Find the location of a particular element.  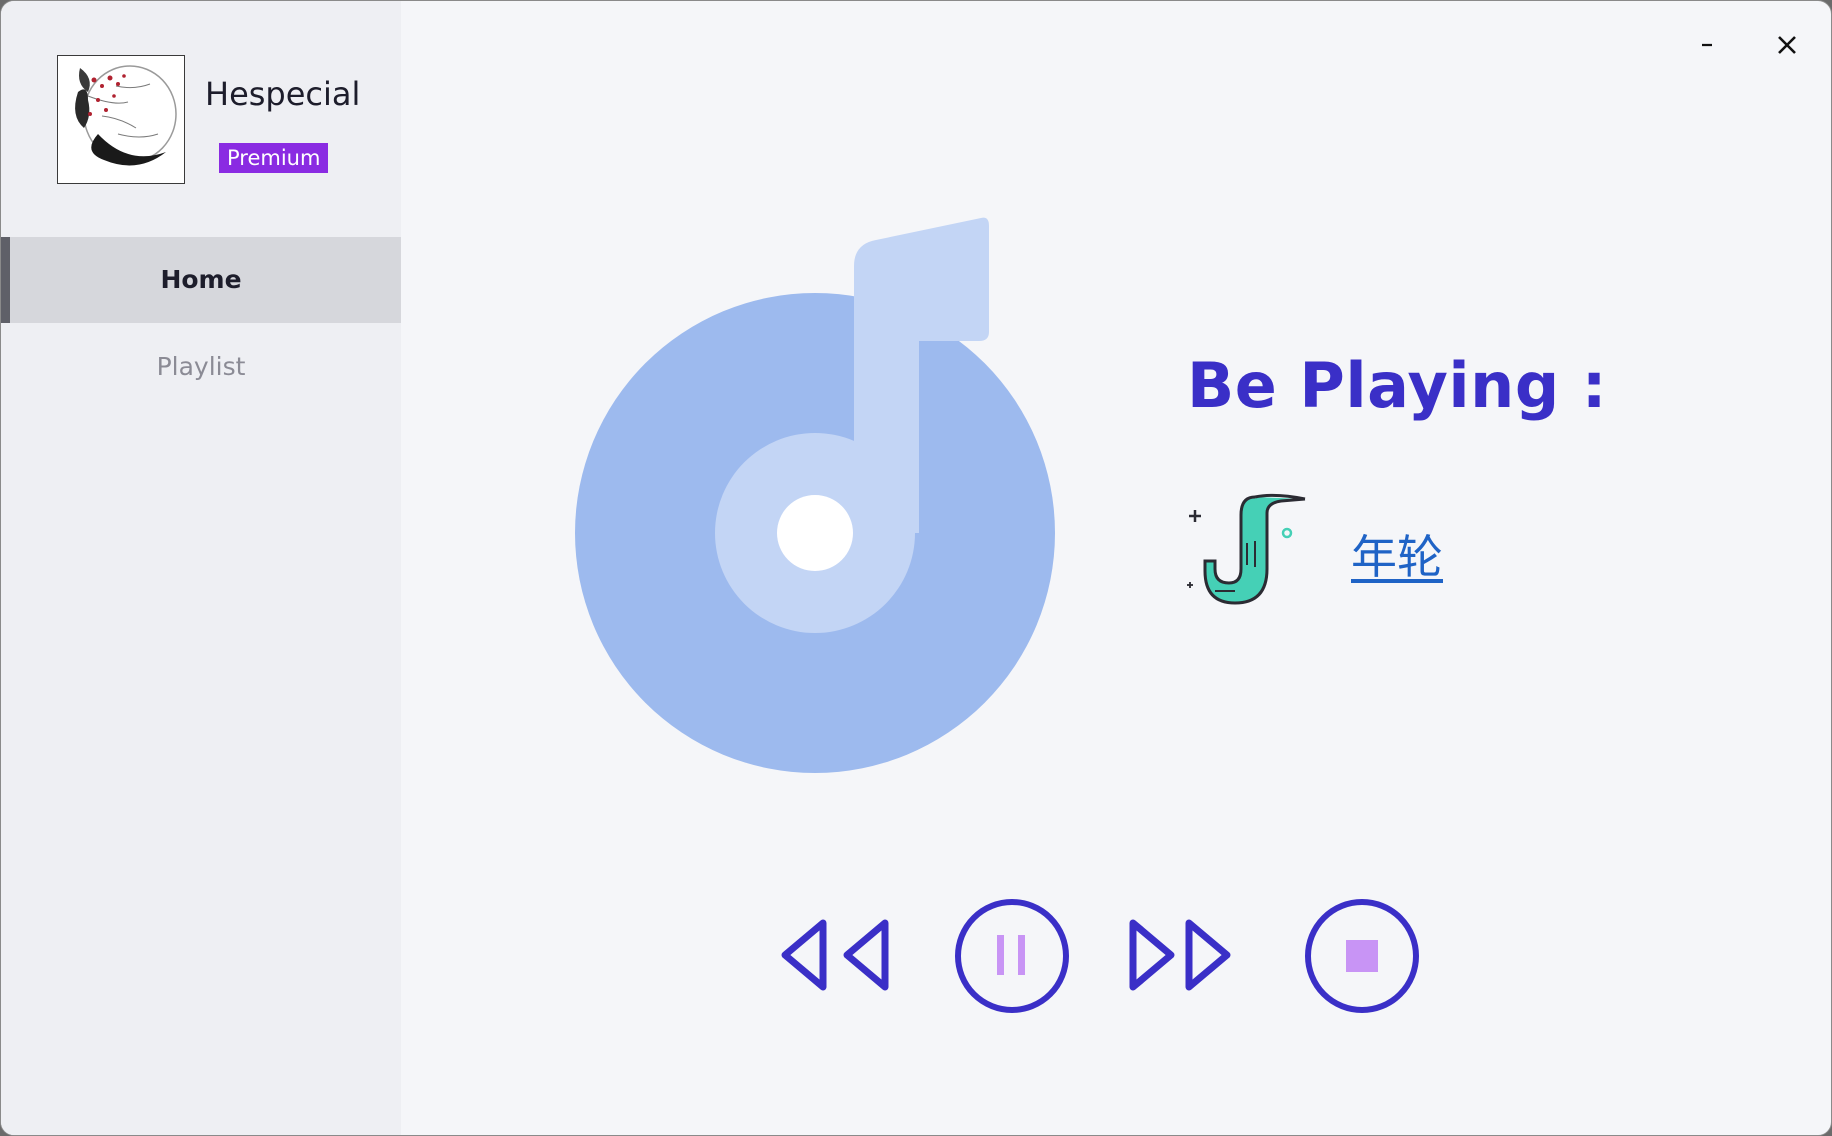

nav-item-playlist: Playlist is located at coordinates (201, 367).